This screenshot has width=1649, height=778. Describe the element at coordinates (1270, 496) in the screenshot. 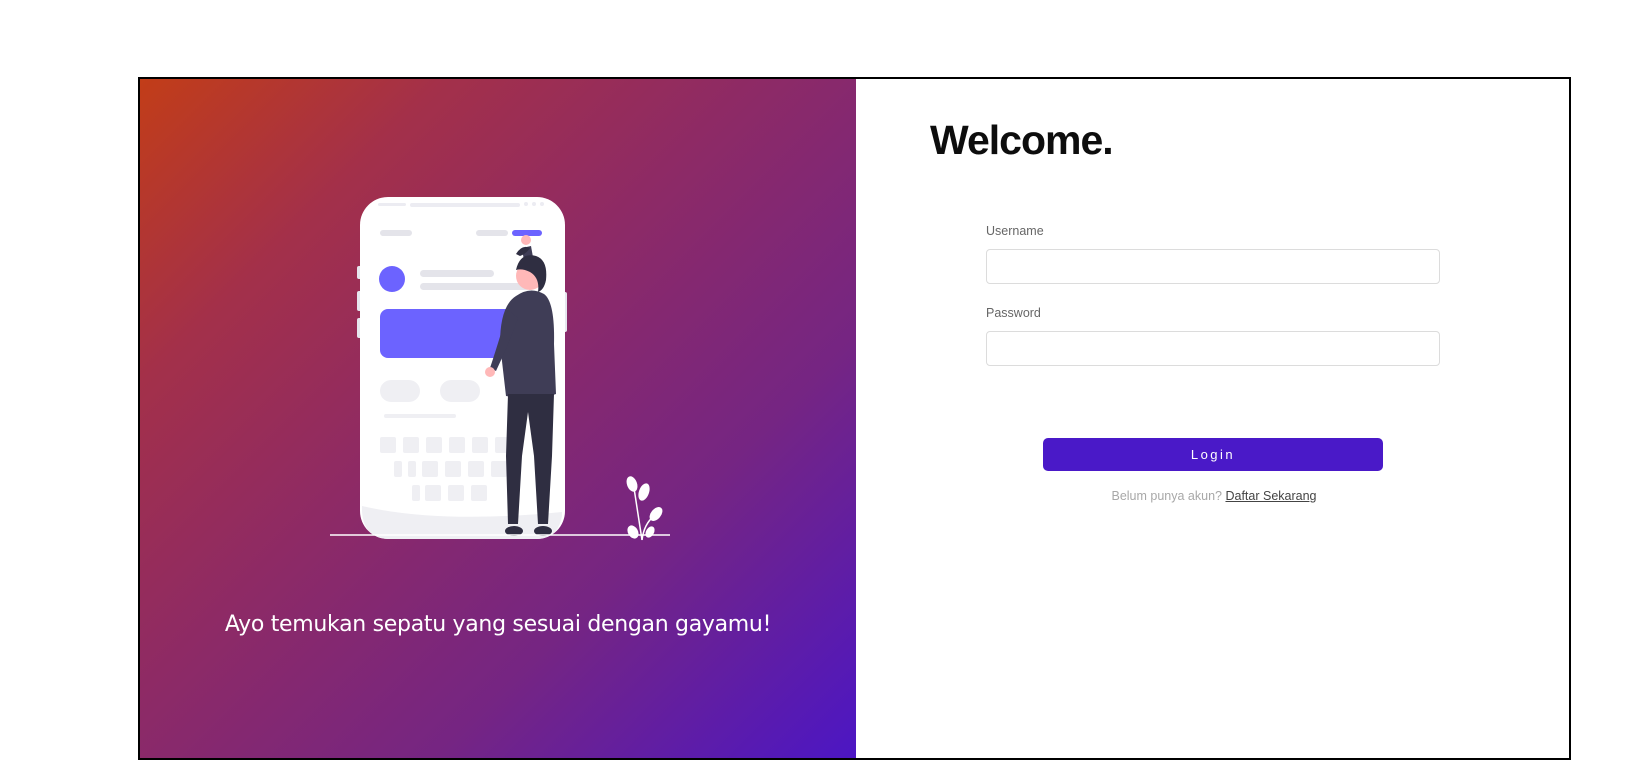

I see `register-link: Daftar Sekarang` at that location.